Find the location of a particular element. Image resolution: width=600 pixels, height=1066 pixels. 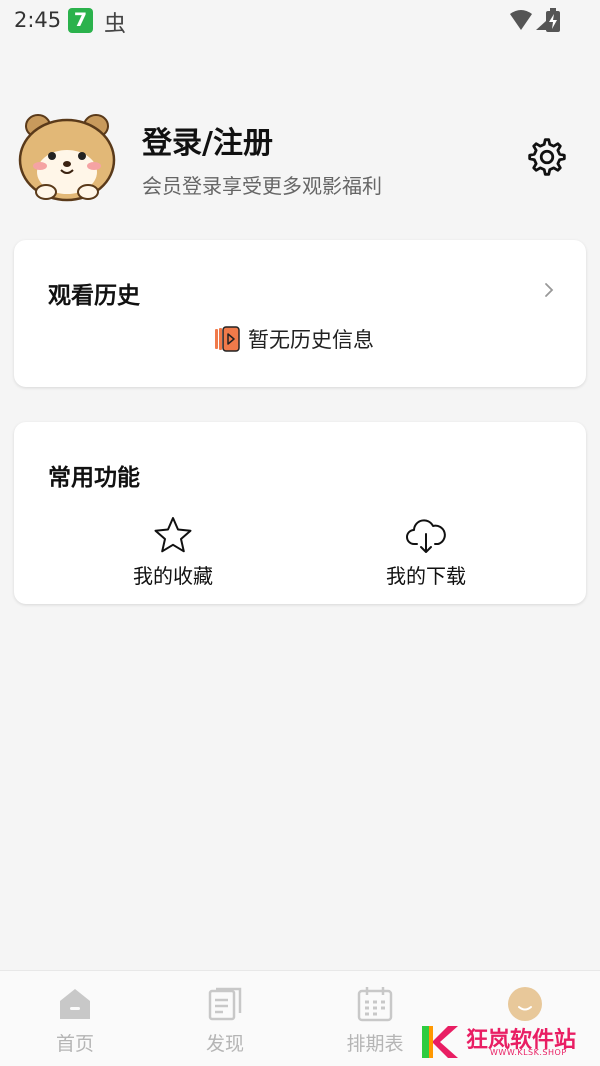

hamster-avatar-icon is located at coordinates (67, 158).